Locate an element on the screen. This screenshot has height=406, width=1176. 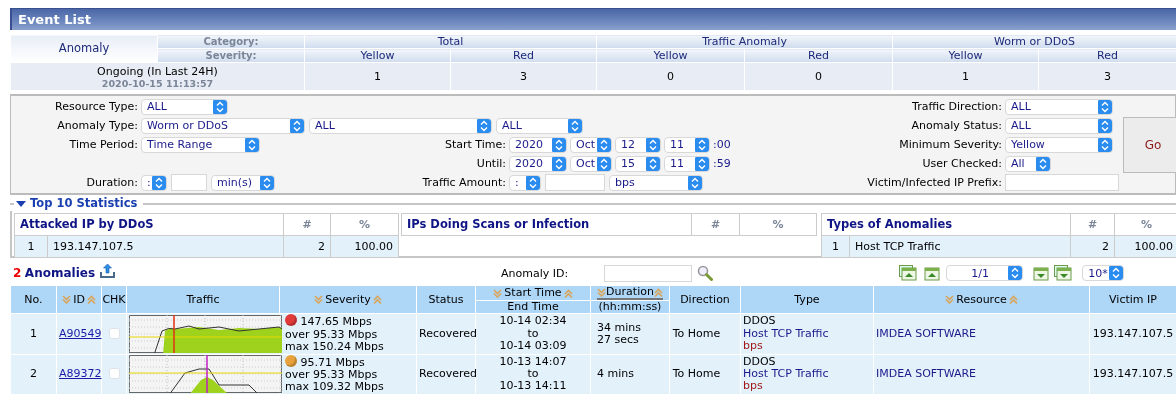
export-icon is located at coordinates (108, 271).